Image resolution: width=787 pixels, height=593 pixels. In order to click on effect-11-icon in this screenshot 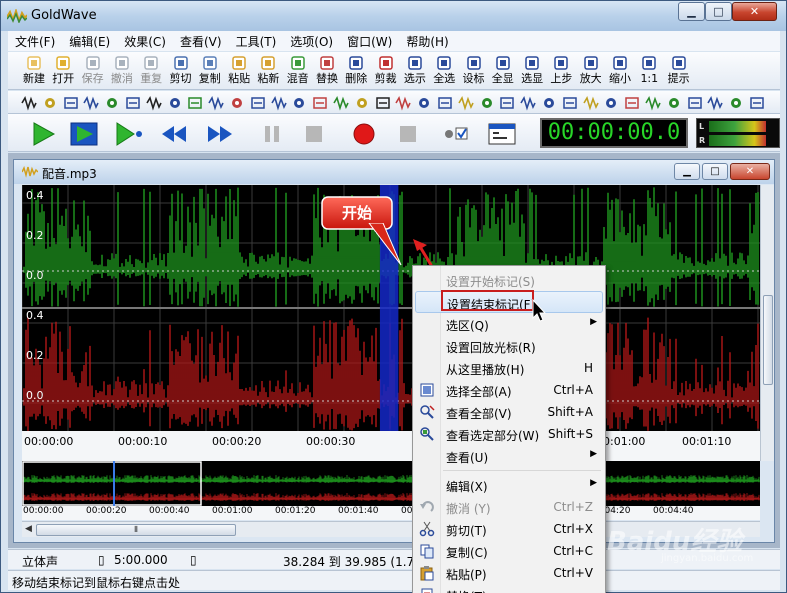, I will do `click(258, 103)`.